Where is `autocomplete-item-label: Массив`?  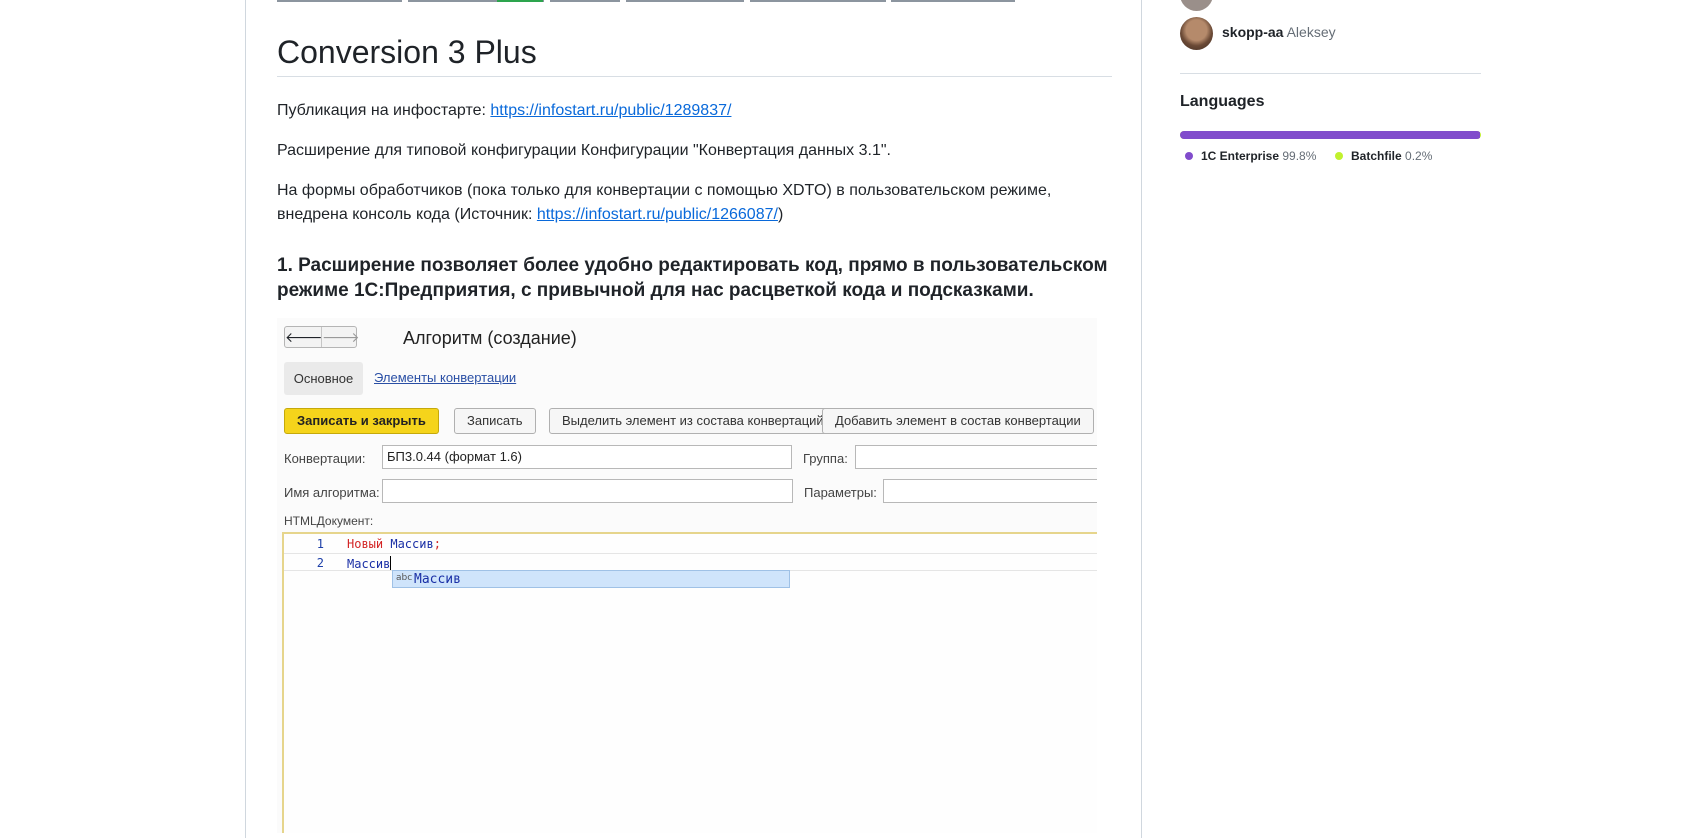 autocomplete-item-label: Массив is located at coordinates (437, 579).